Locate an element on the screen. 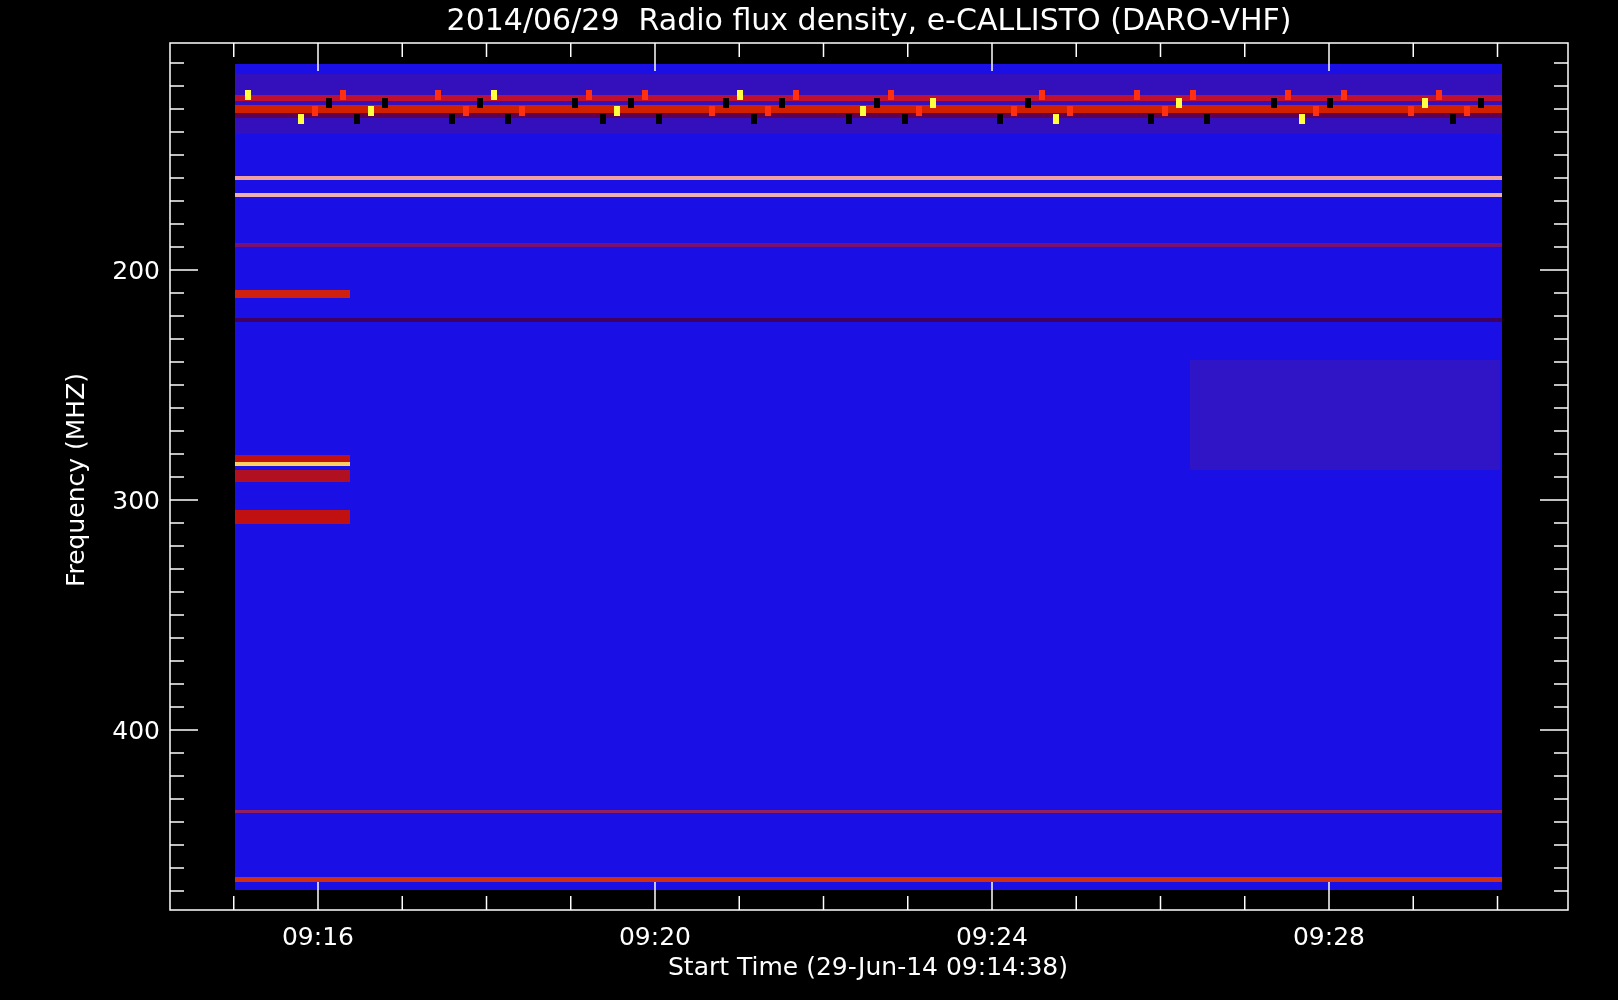 The height and width of the screenshot is (1000, 1618). axis-tick-label: 400 is located at coordinates (136, 730).